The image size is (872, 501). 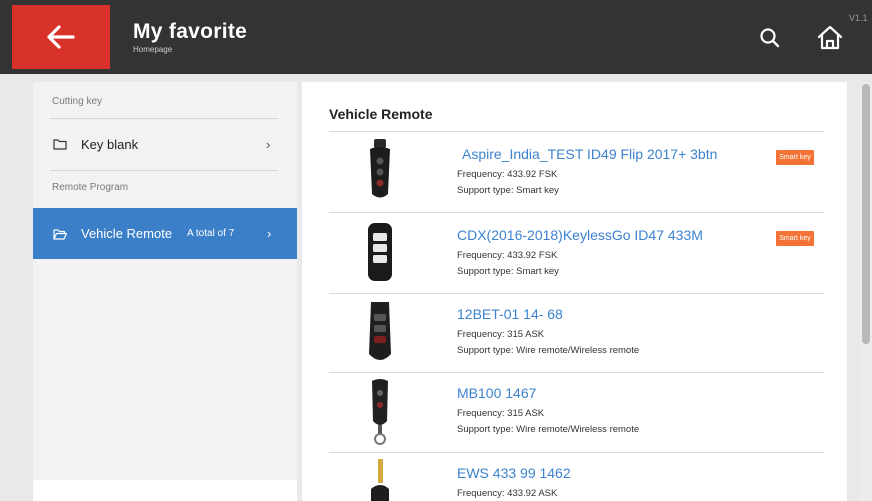 What do you see at coordinates (77, 101) in the screenshot?
I see `section-label-cutting-key: Cutting key` at bounding box center [77, 101].